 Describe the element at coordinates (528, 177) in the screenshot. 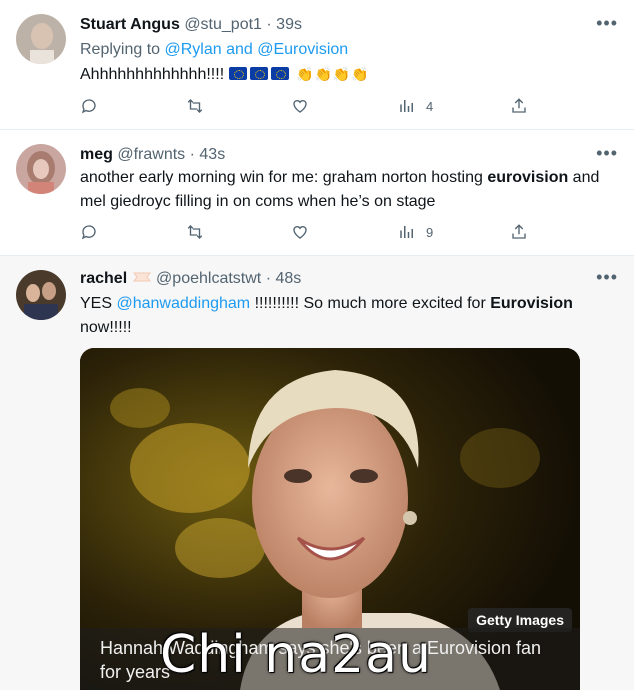

I see `tweet-text-highlight: eurovision` at that location.